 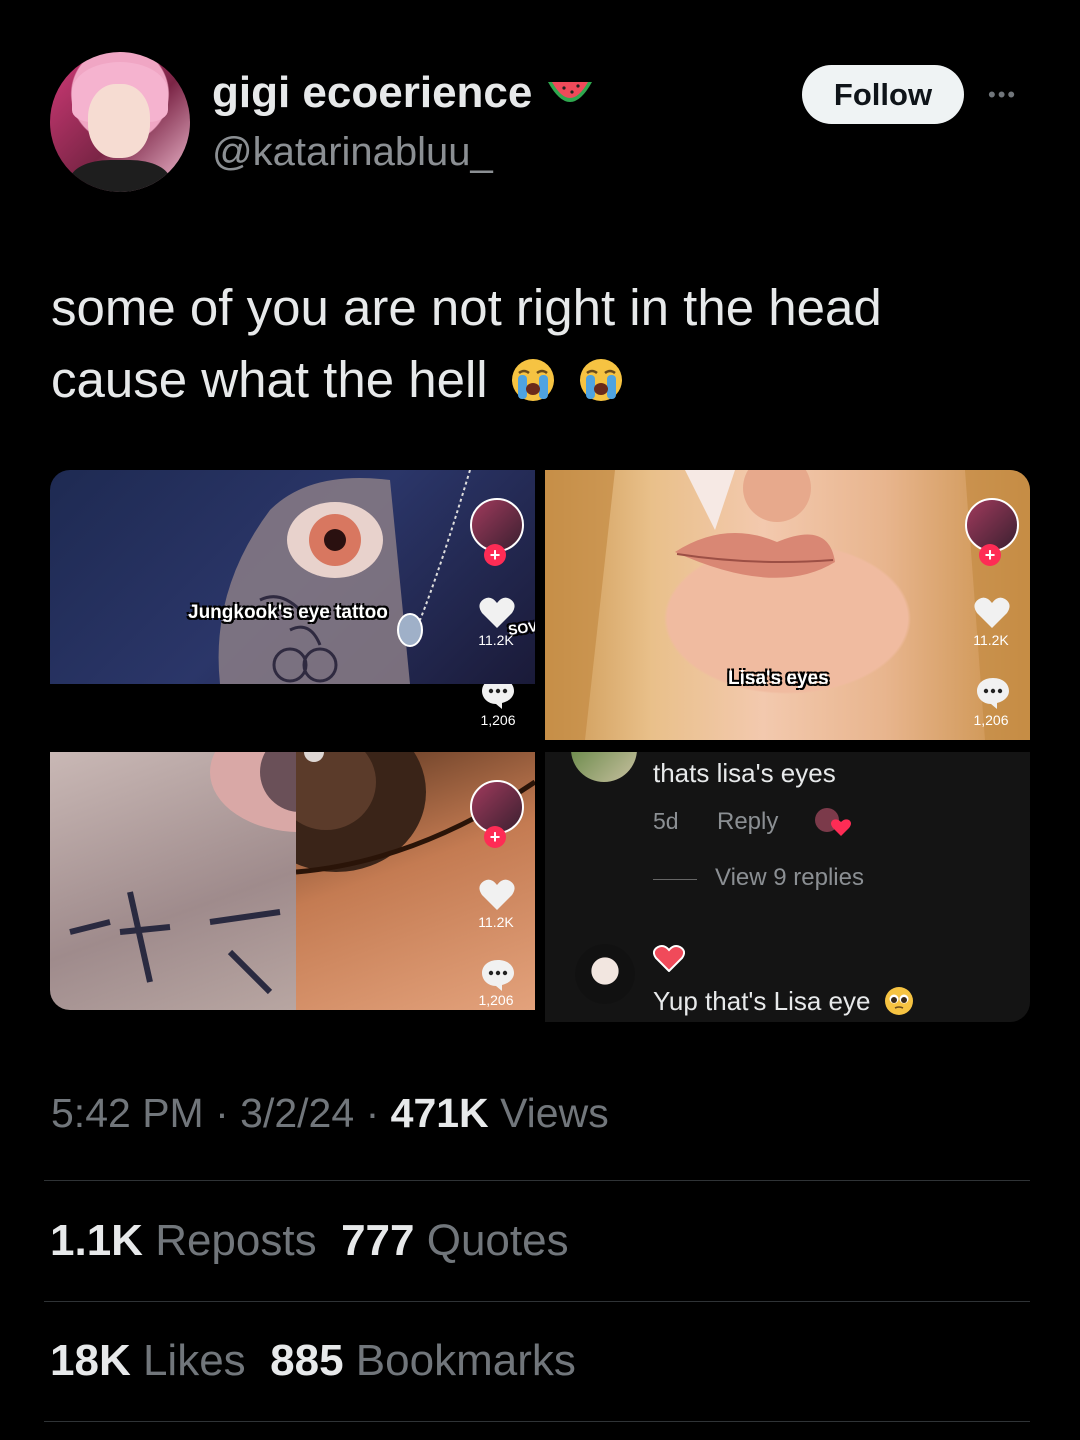 I want to click on media-tile-top-left-footer: 1,206, so click(x=292, y=713).